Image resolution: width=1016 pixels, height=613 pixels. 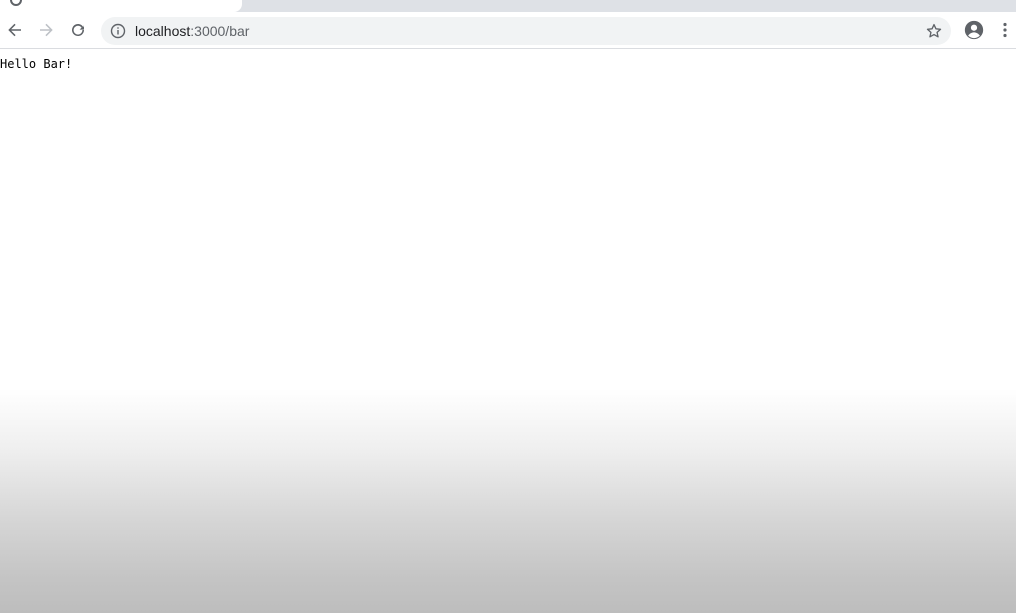 I want to click on url-text: localhost:3000/bar, so click(x=192, y=31).